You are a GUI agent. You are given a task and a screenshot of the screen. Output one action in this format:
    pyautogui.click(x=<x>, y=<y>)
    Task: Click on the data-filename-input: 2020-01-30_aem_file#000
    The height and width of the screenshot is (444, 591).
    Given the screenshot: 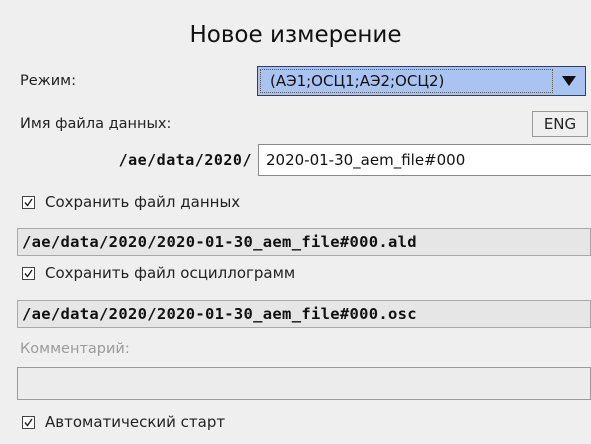 What is the action you would take?
    pyautogui.click(x=424, y=160)
    